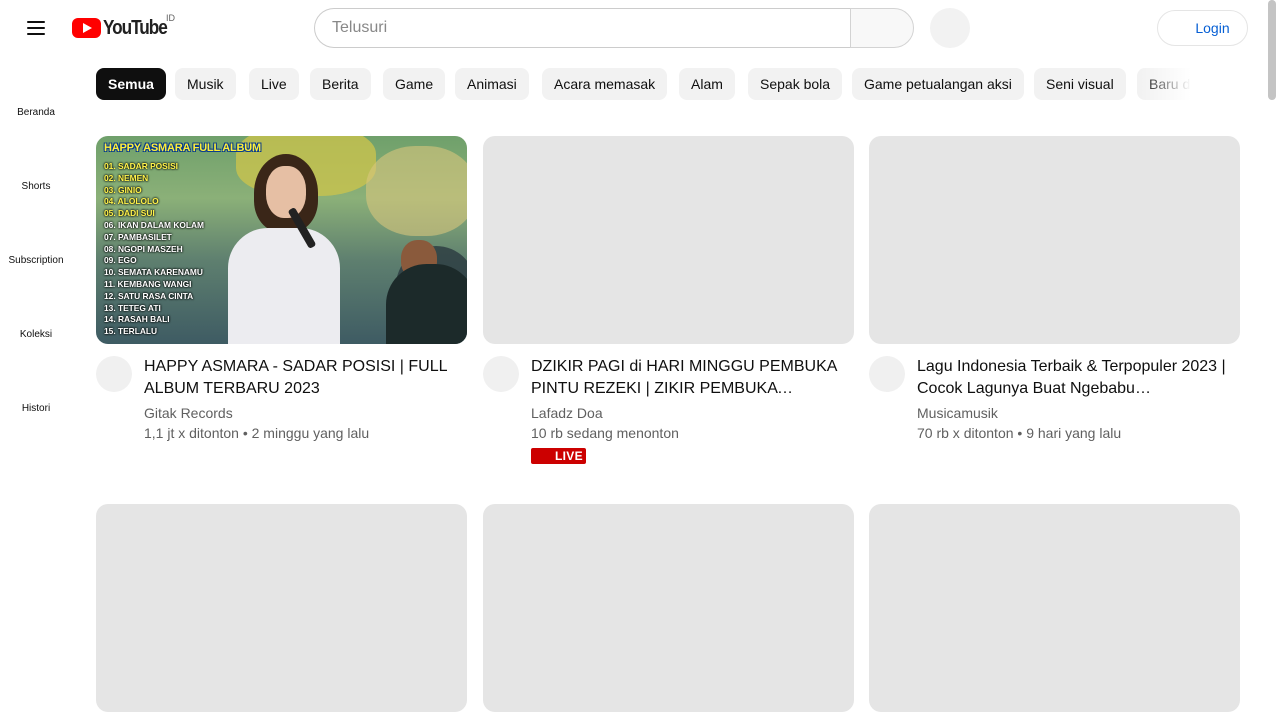 Image resolution: width=1280 pixels, height=720 pixels. I want to click on search-box, so click(582, 28).